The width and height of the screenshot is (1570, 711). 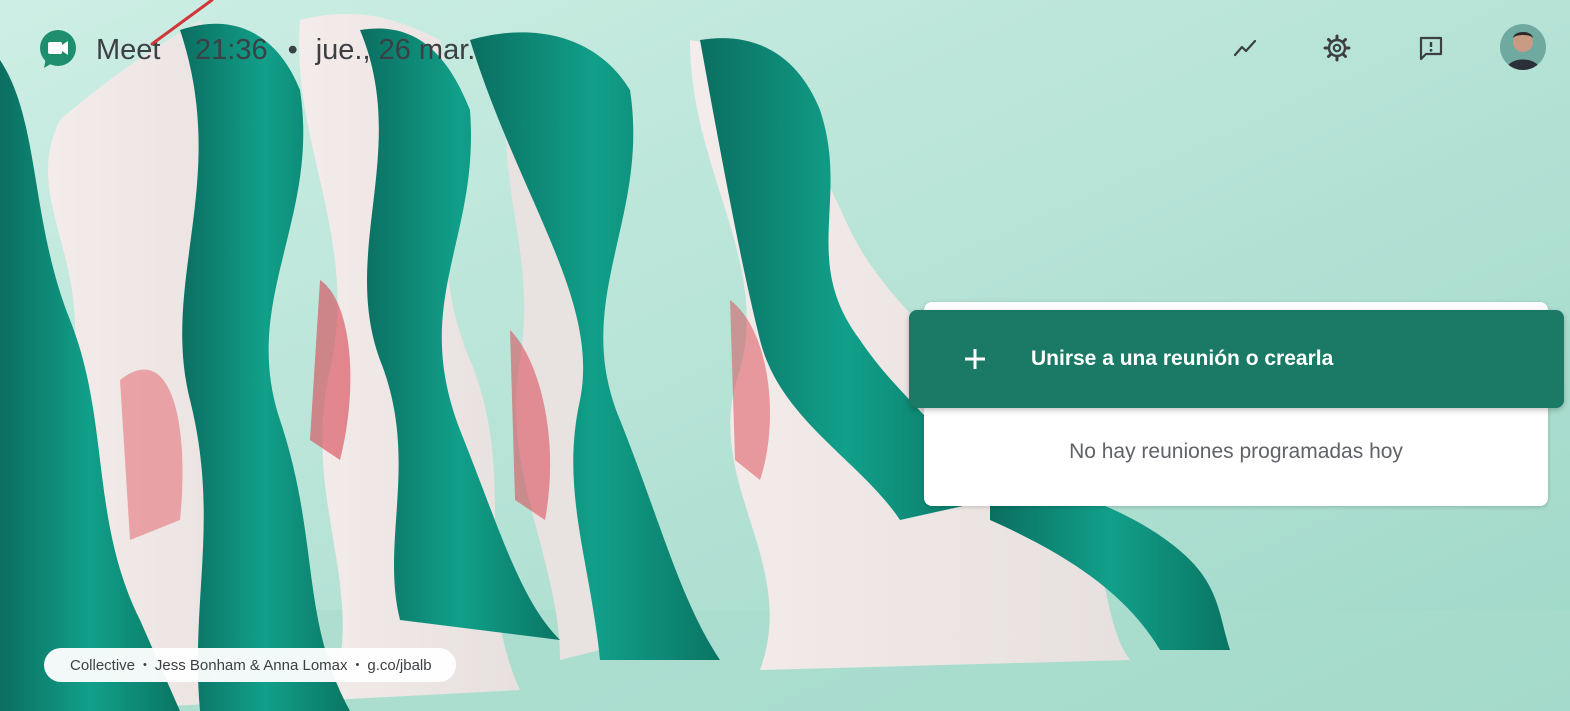 I want to click on feedback-icon, so click(x=1431, y=48).